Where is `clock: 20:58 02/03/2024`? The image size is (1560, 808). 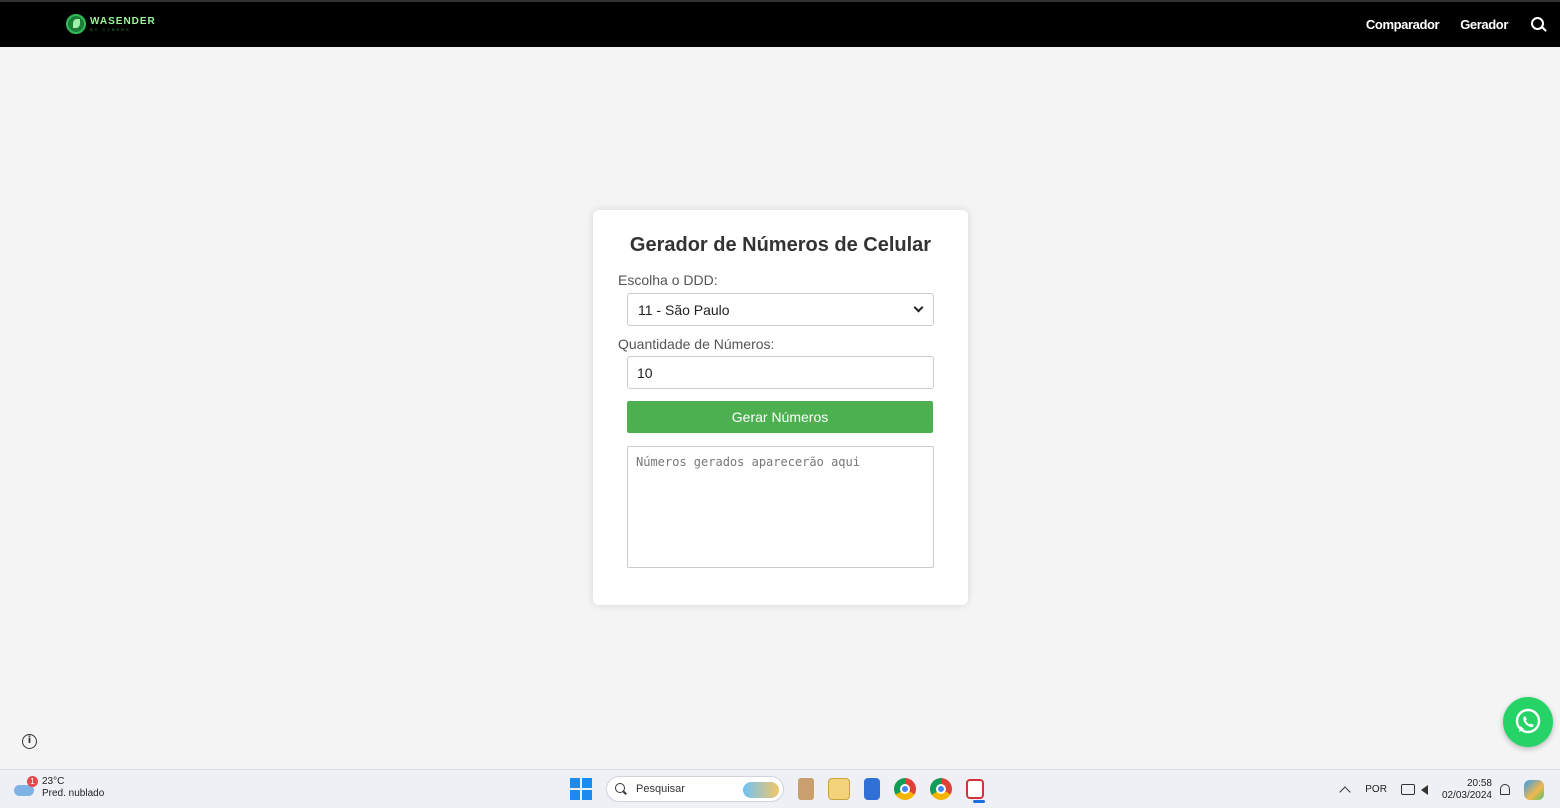
clock: 20:58 02/03/2024 is located at coordinates (1467, 790).